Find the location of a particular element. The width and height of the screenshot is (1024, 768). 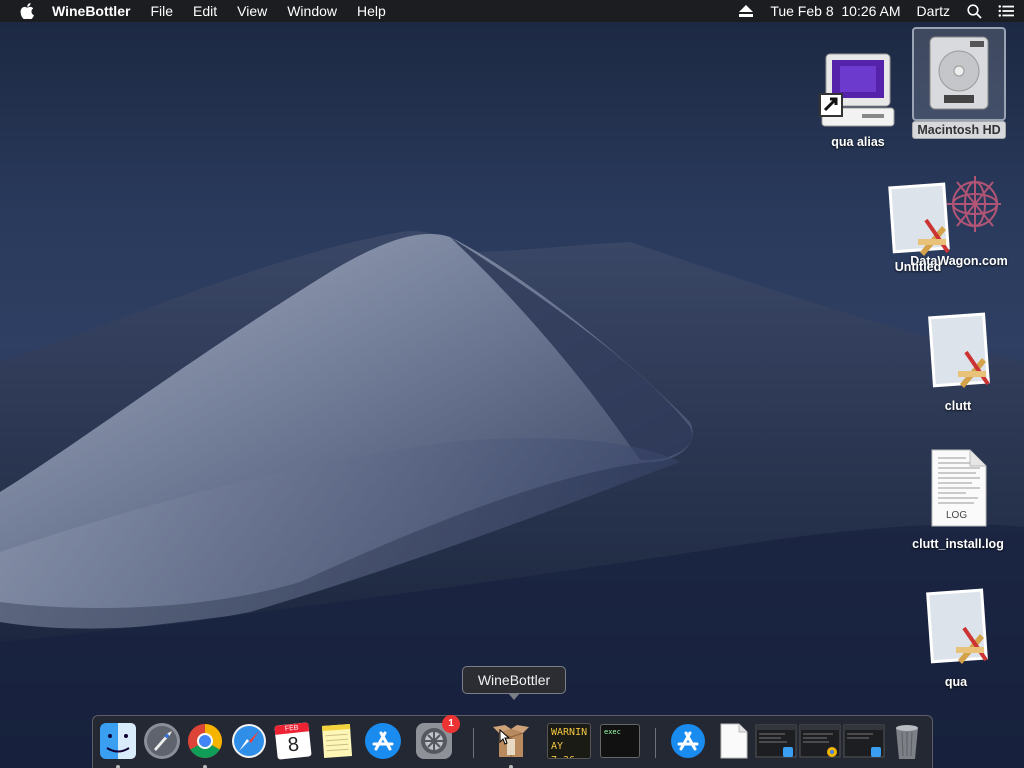

launchpad-rocket-icon is located at coordinates (162, 741).